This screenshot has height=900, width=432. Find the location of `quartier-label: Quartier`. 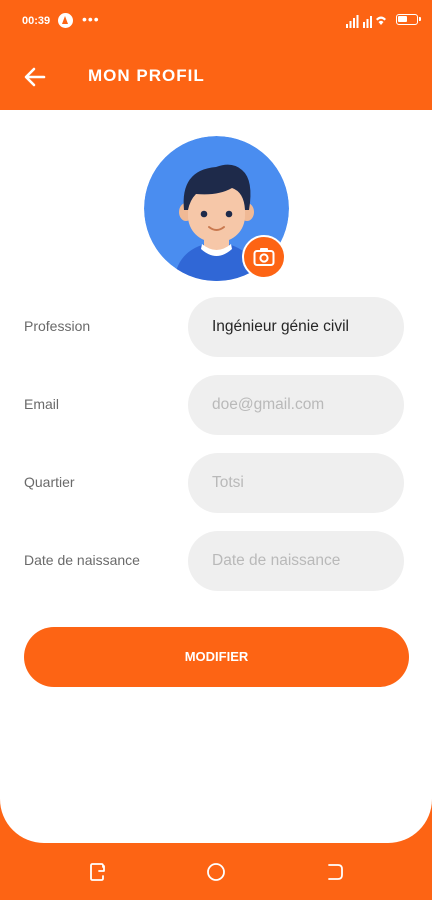

quartier-label: Quartier is located at coordinates (49, 482).